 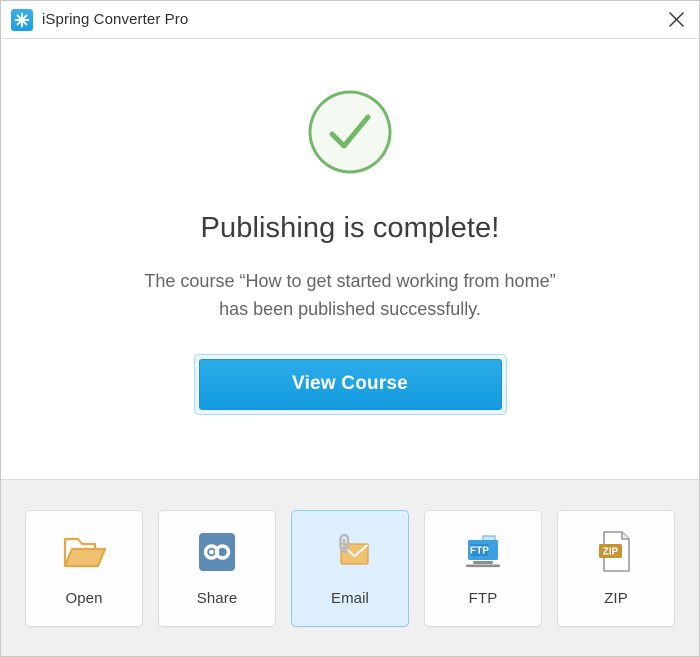 I want to click on svg-text: ZIP, so click(x=611, y=552).